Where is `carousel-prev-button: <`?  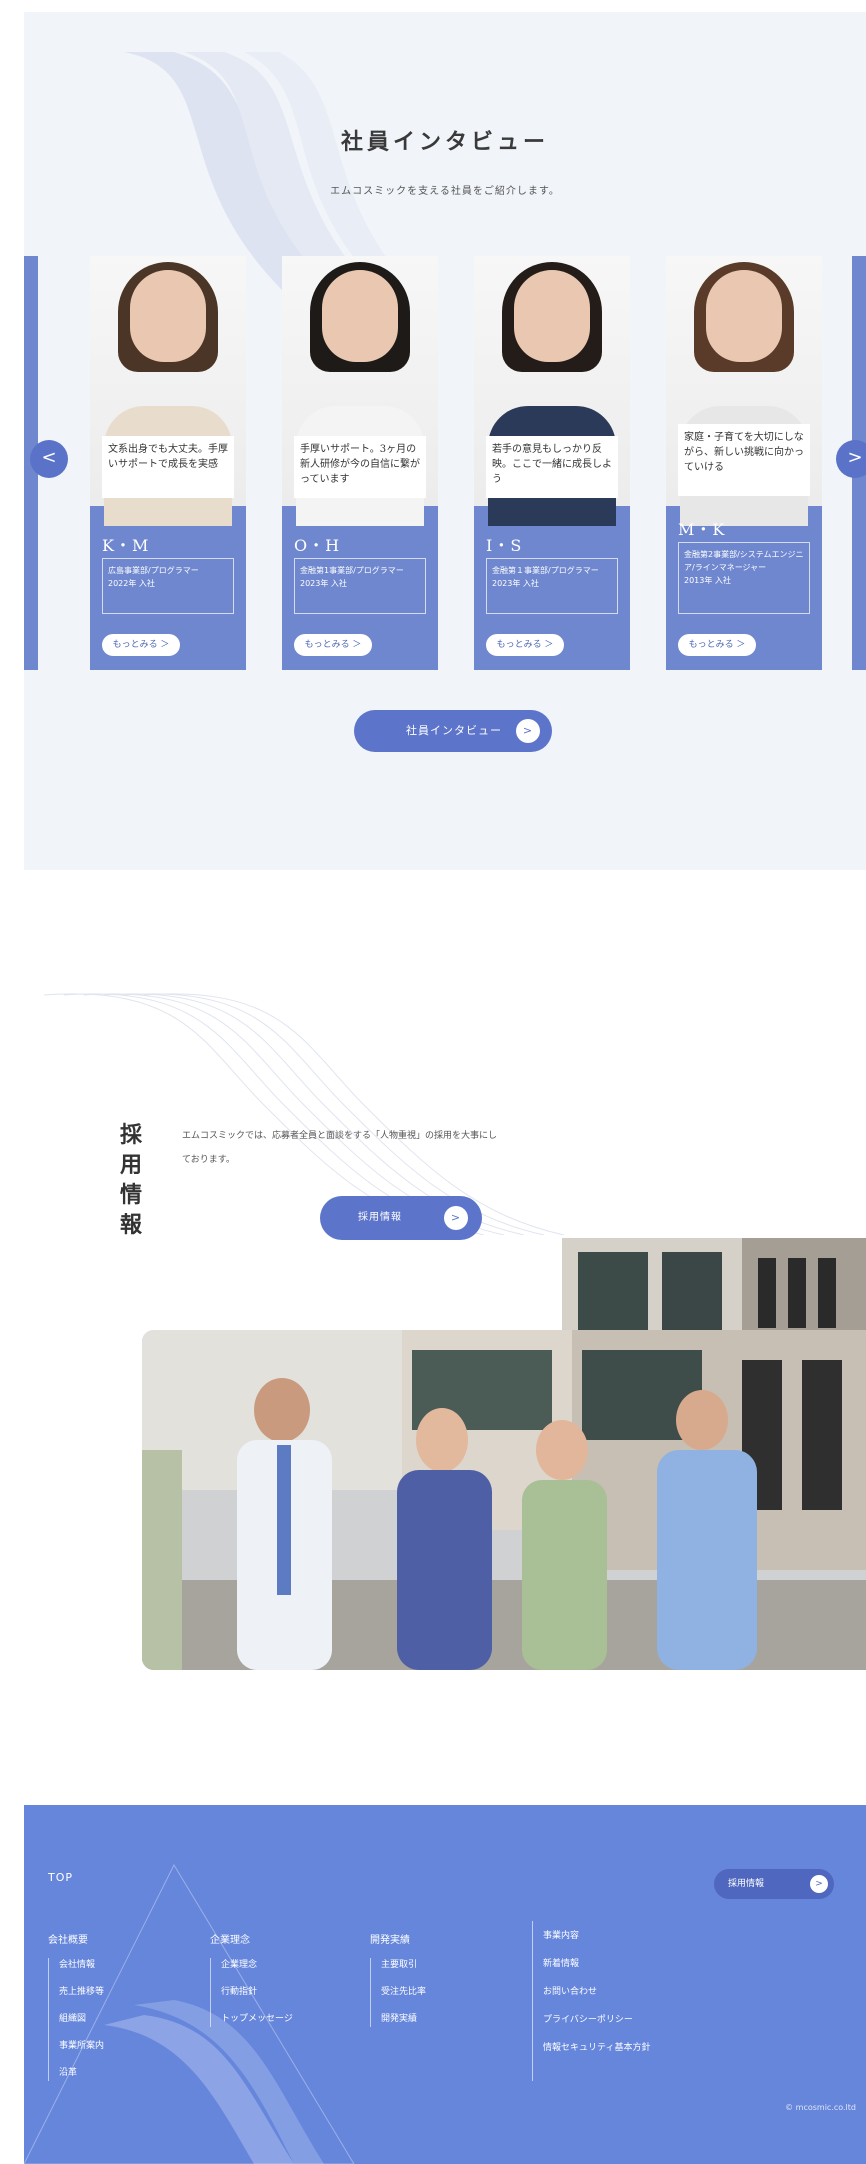 carousel-prev-button: < is located at coordinates (49, 459).